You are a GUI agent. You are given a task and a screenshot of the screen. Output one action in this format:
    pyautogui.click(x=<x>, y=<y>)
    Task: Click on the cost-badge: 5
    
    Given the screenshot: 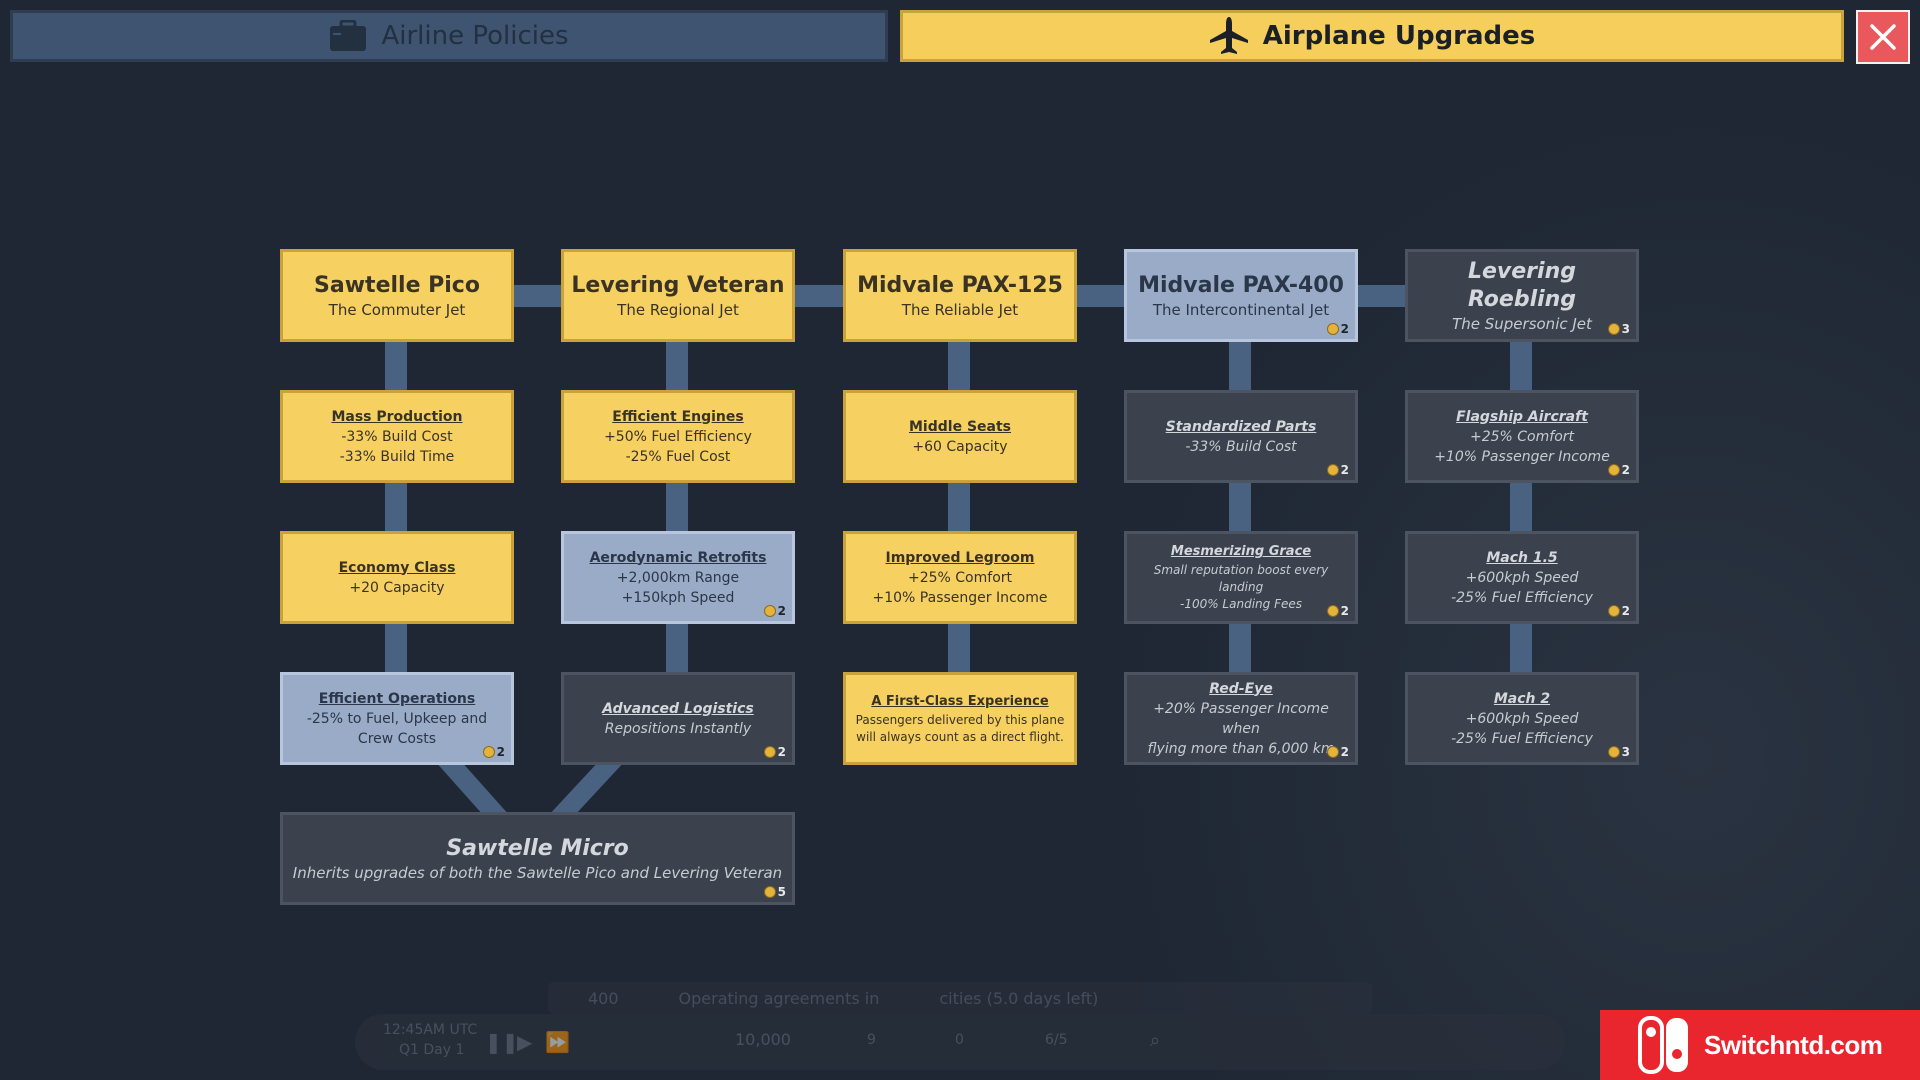 What is the action you would take?
    pyautogui.click(x=774, y=892)
    